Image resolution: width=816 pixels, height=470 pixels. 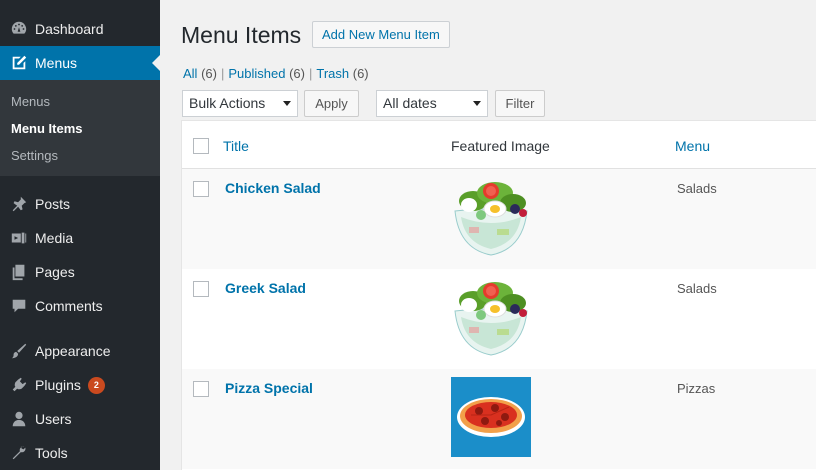 I want to click on nav-plugins: Plugins 2, so click(x=80, y=385).